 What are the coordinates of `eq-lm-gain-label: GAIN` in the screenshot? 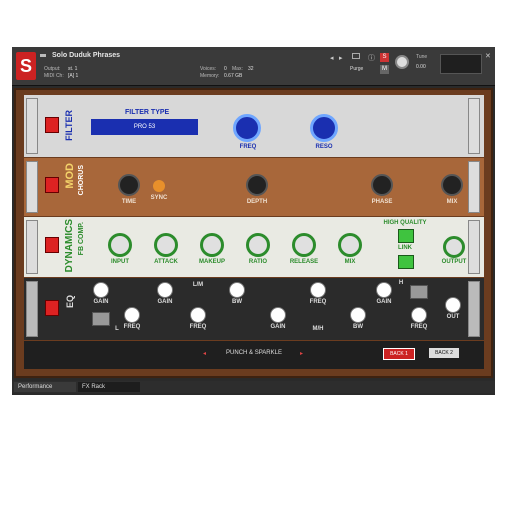 It's located at (165, 302).